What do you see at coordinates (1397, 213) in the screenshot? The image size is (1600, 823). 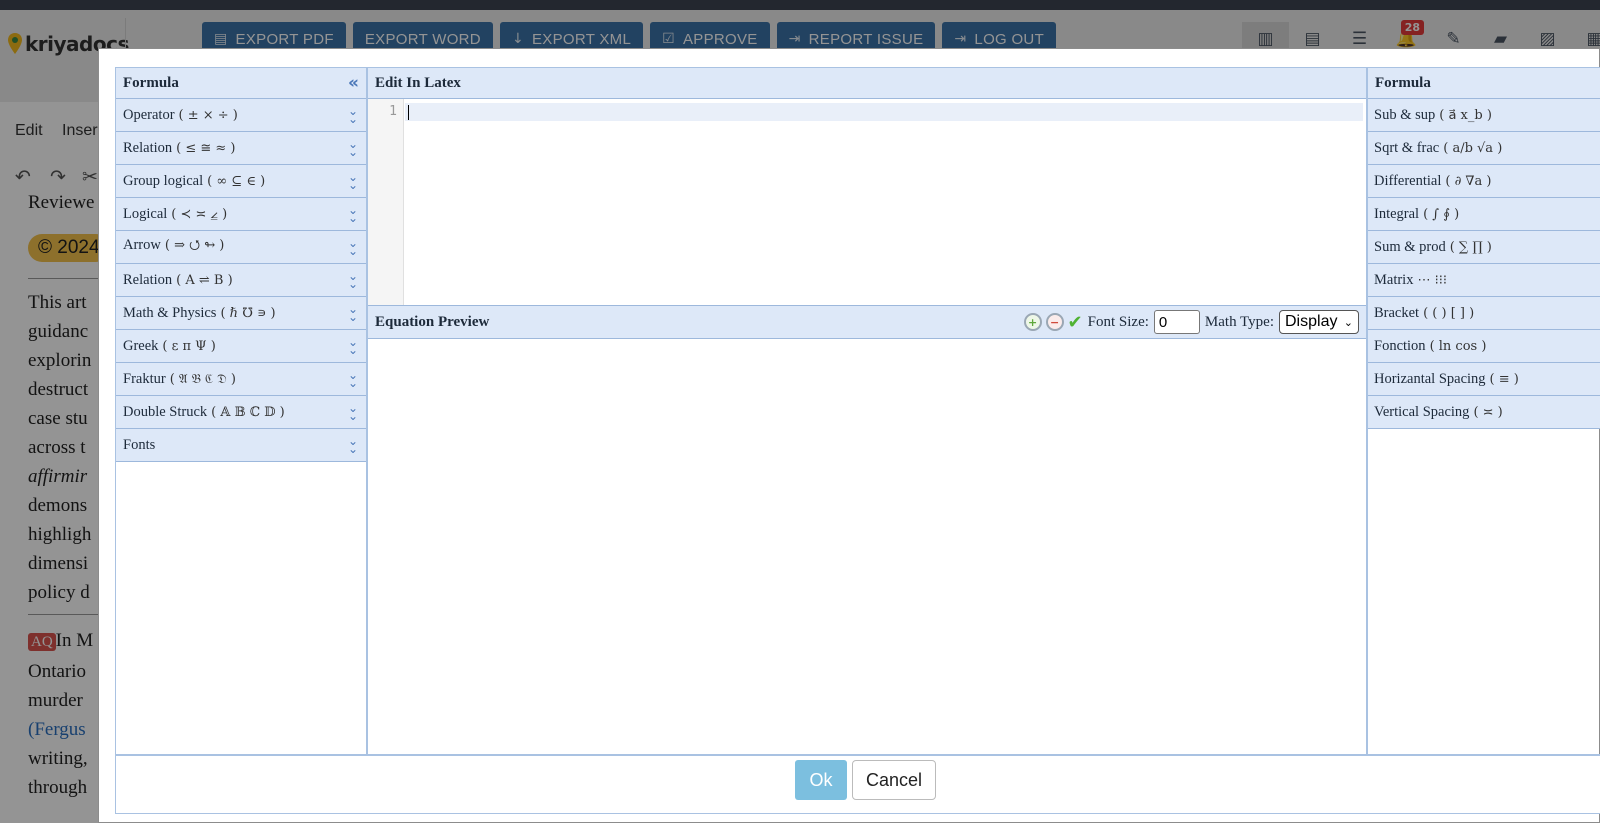 I see `category-label: Integral` at bounding box center [1397, 213].